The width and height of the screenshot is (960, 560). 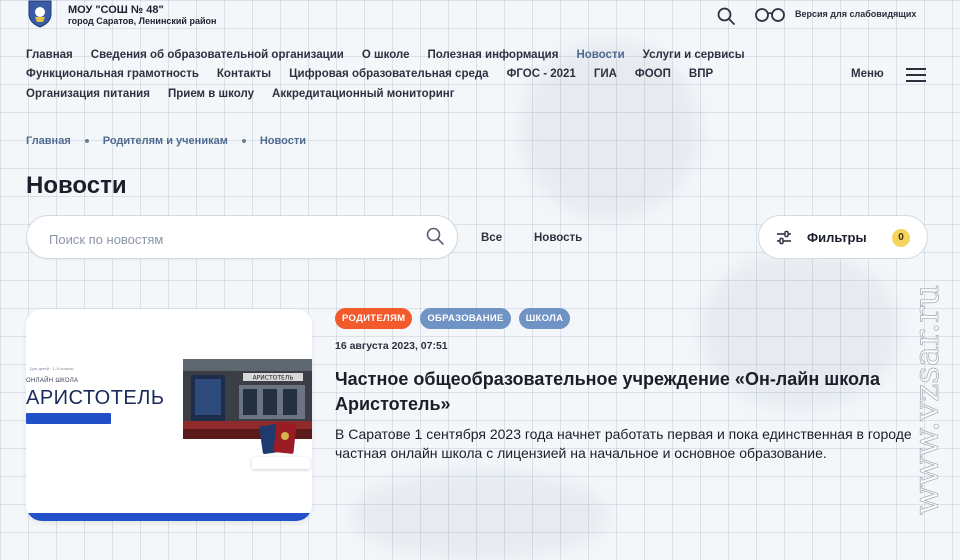 I want to click on tag-parents: РОДИТЕЛЯМ, so click(x=374, y=318).